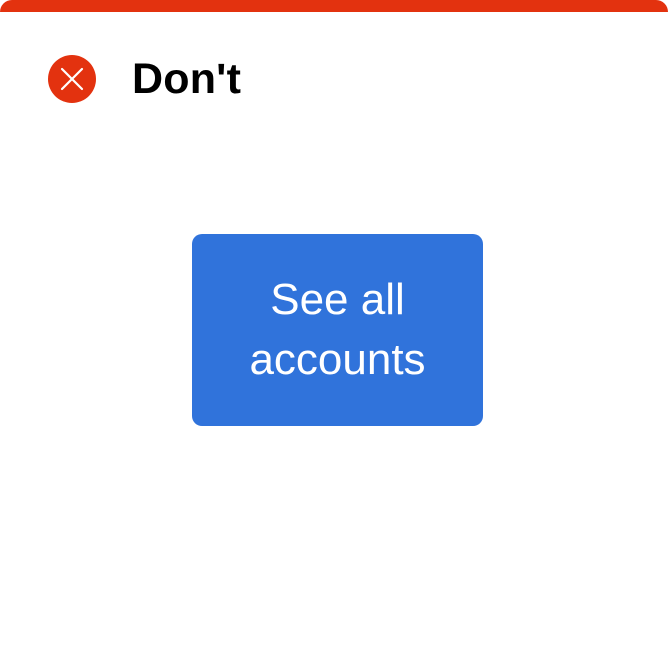 The width and height of the screenshot is (672, 660). I want to click on dont-header: Don't, so click(144, 79).